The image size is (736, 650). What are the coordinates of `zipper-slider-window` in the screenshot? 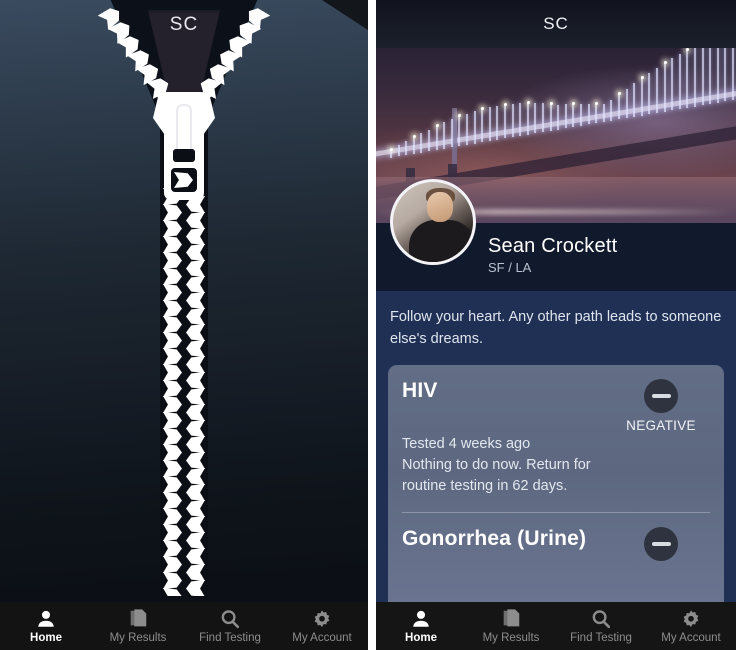 It's located at (184, 180).